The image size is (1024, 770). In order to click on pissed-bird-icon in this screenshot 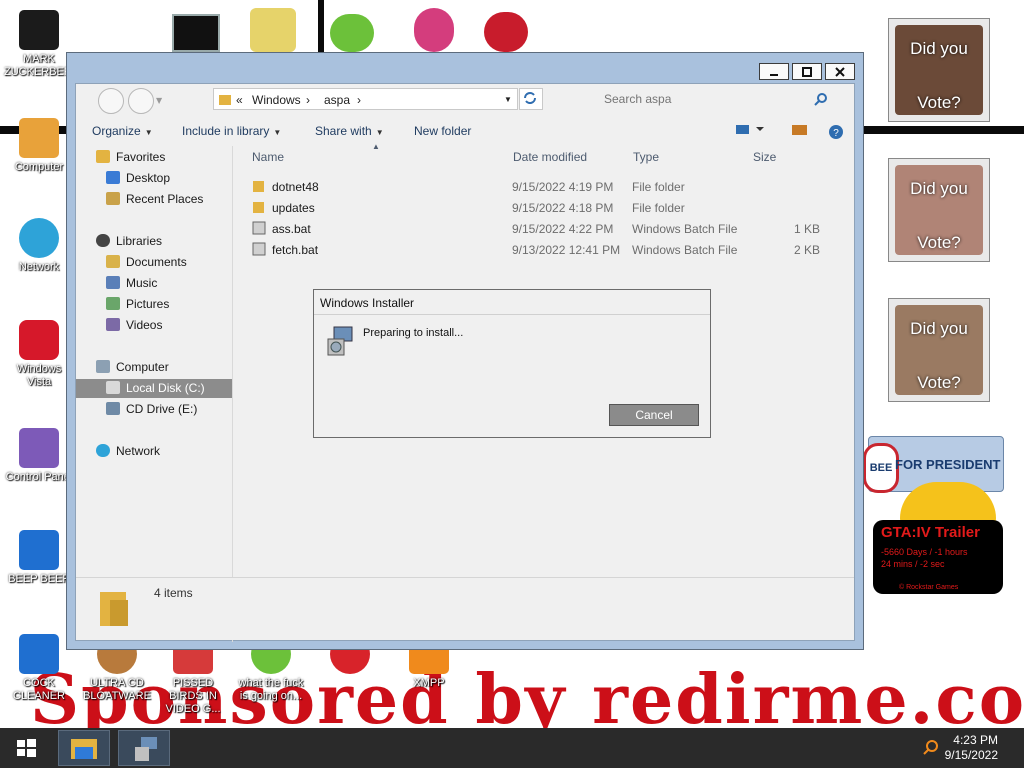, I will do `click(352, 33)`.